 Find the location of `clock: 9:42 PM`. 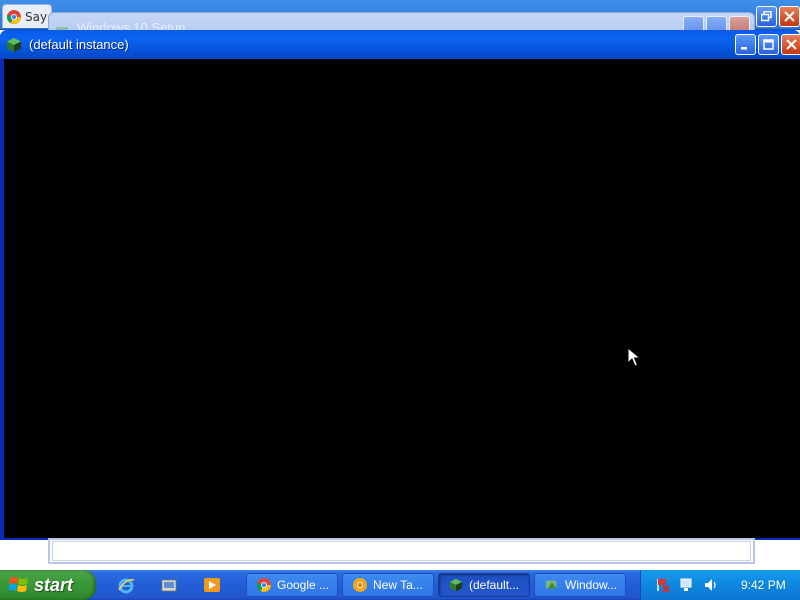

clock: 9:42 PM is located at coordinates (763, 585).